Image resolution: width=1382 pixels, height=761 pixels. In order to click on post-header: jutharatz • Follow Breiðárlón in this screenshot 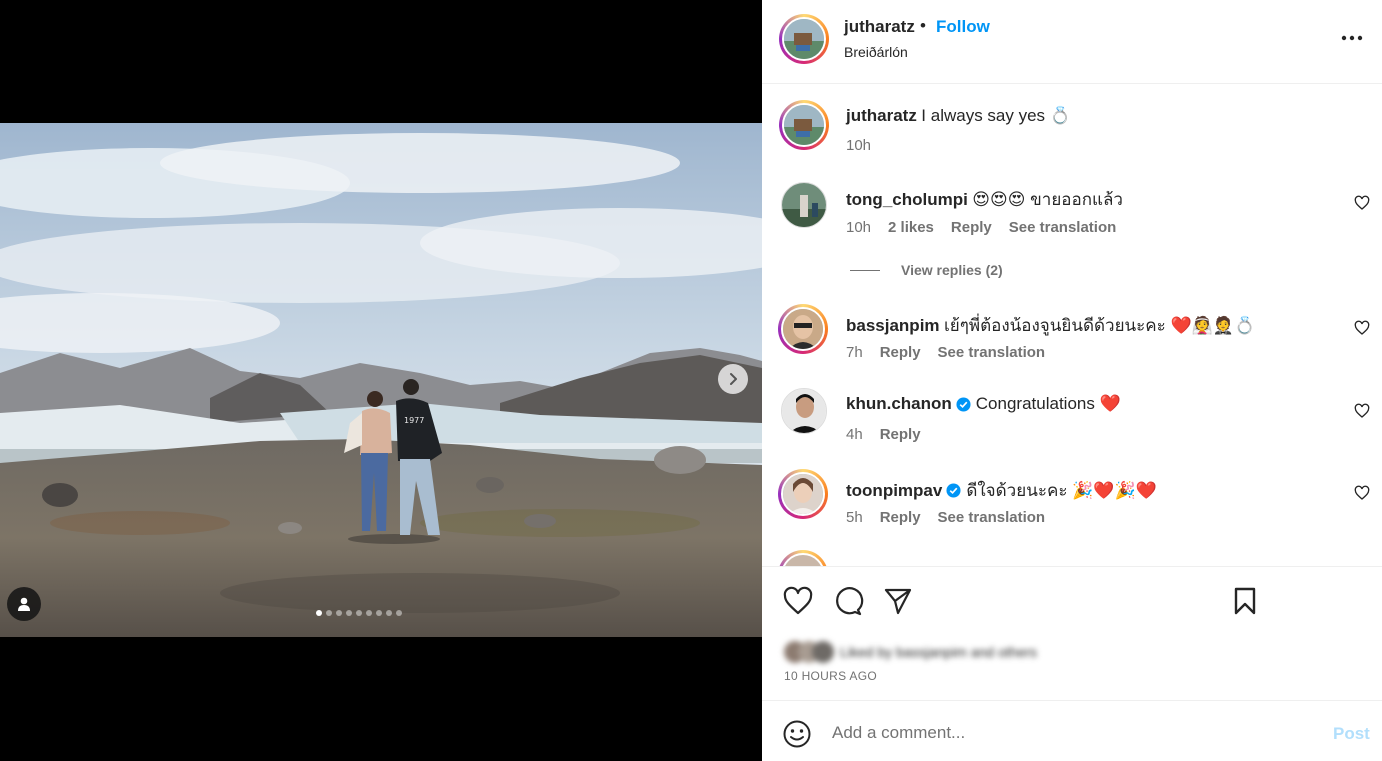, I will do `click(1072, 42)`.